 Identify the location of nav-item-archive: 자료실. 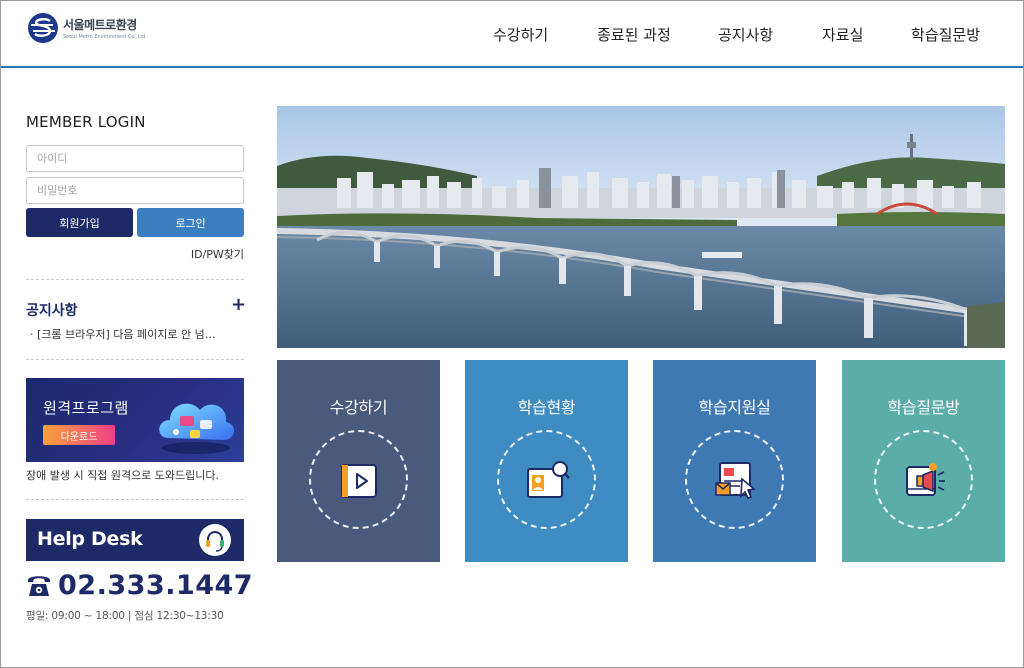
(842, 34).